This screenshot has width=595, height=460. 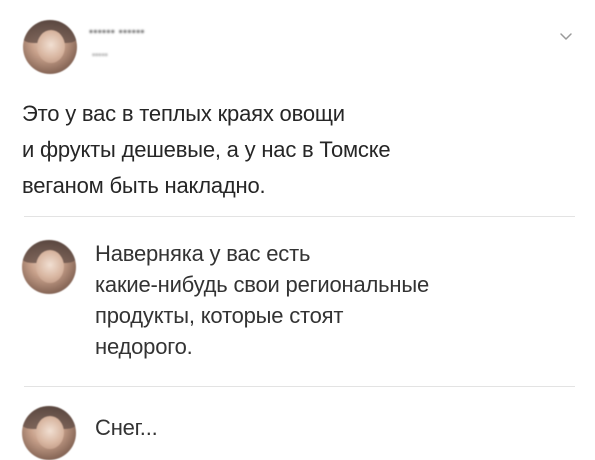 I want to click on post-author-avatar, so click(x=50, y=47).